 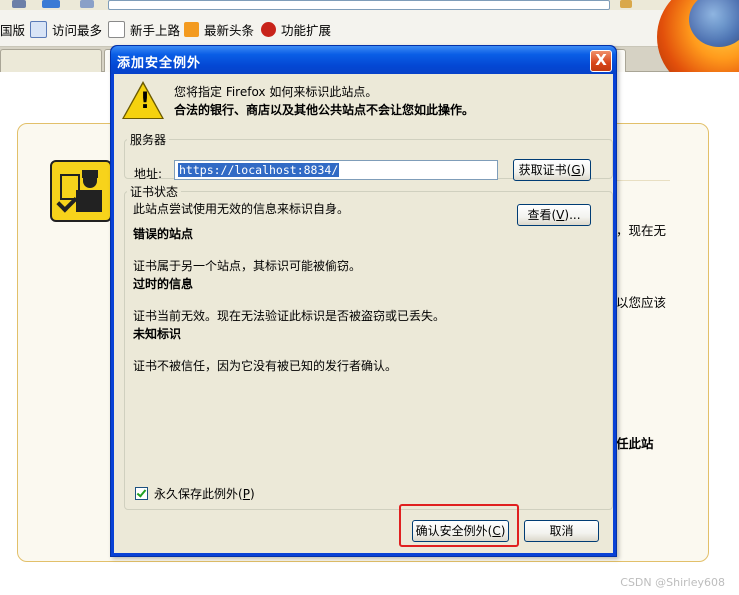 What do you see at coordinates (38, 29) in the screenshot?
I see `clock-icon` at bounding box center [38, 29].